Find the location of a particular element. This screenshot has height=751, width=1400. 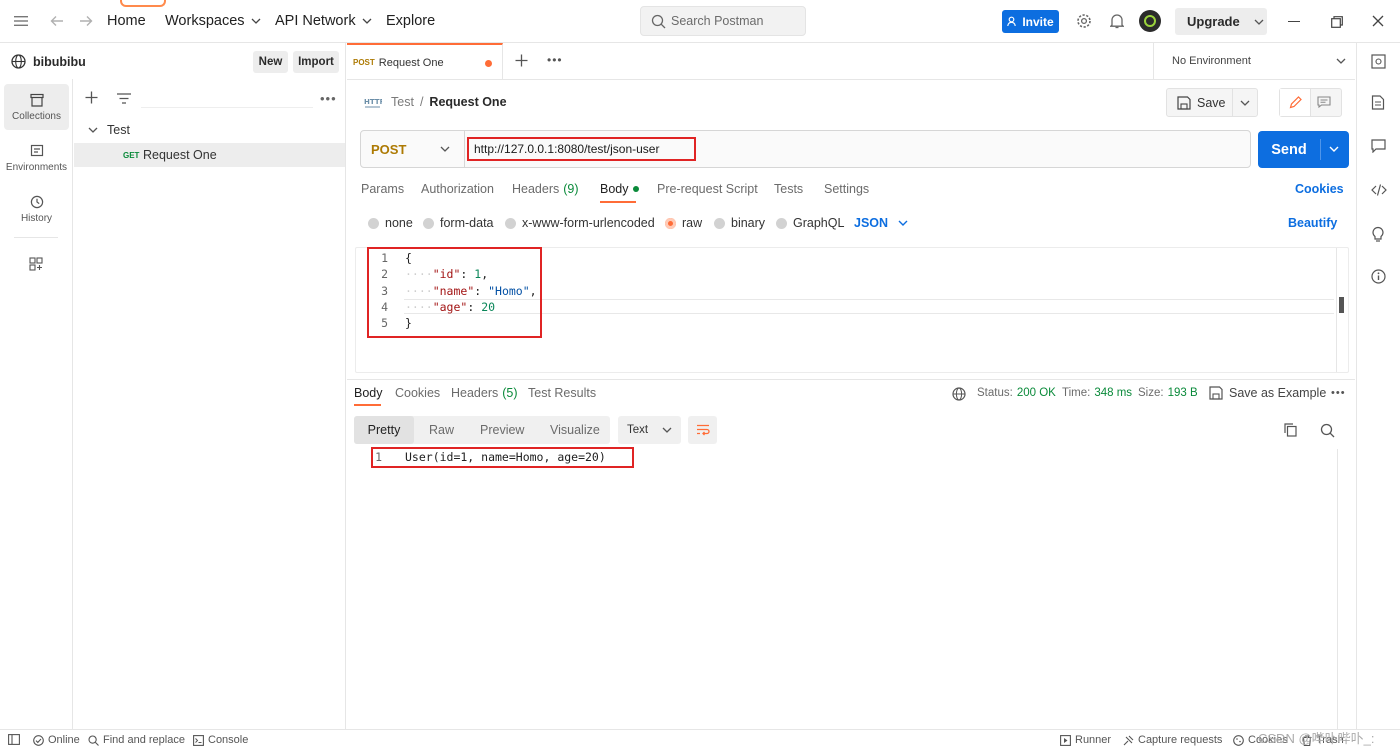

menu-icon is located at coordinates (21, 21).